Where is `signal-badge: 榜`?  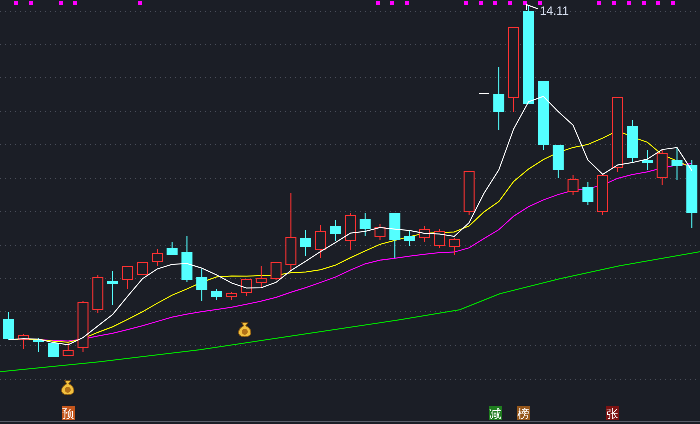
signal-badge: 榜 is located at coordinates (523, 413).